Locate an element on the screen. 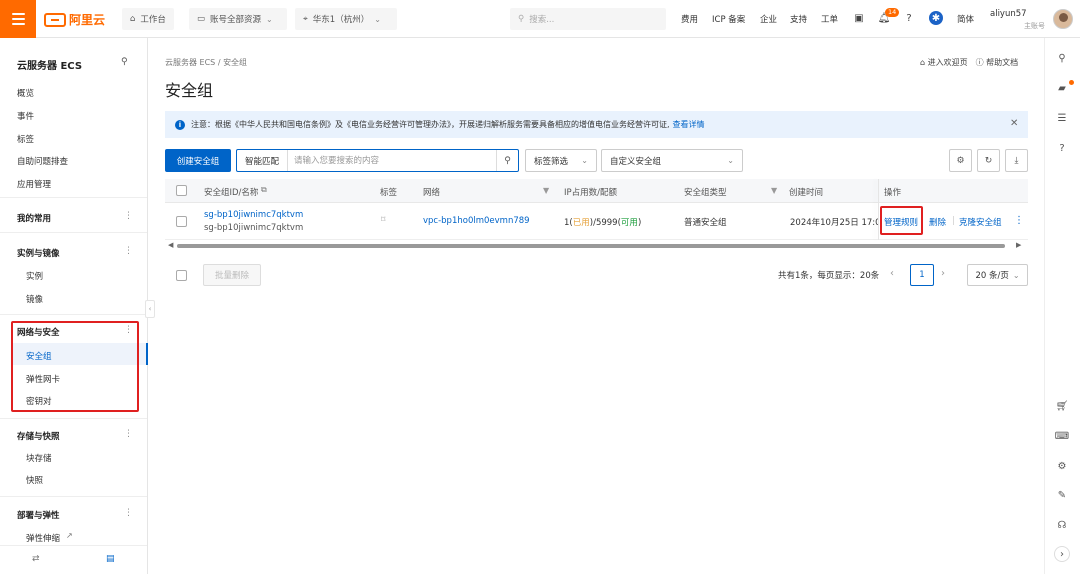  help-doc-link: ⓘ 帮助文档 is located at coordinates (997, 62).